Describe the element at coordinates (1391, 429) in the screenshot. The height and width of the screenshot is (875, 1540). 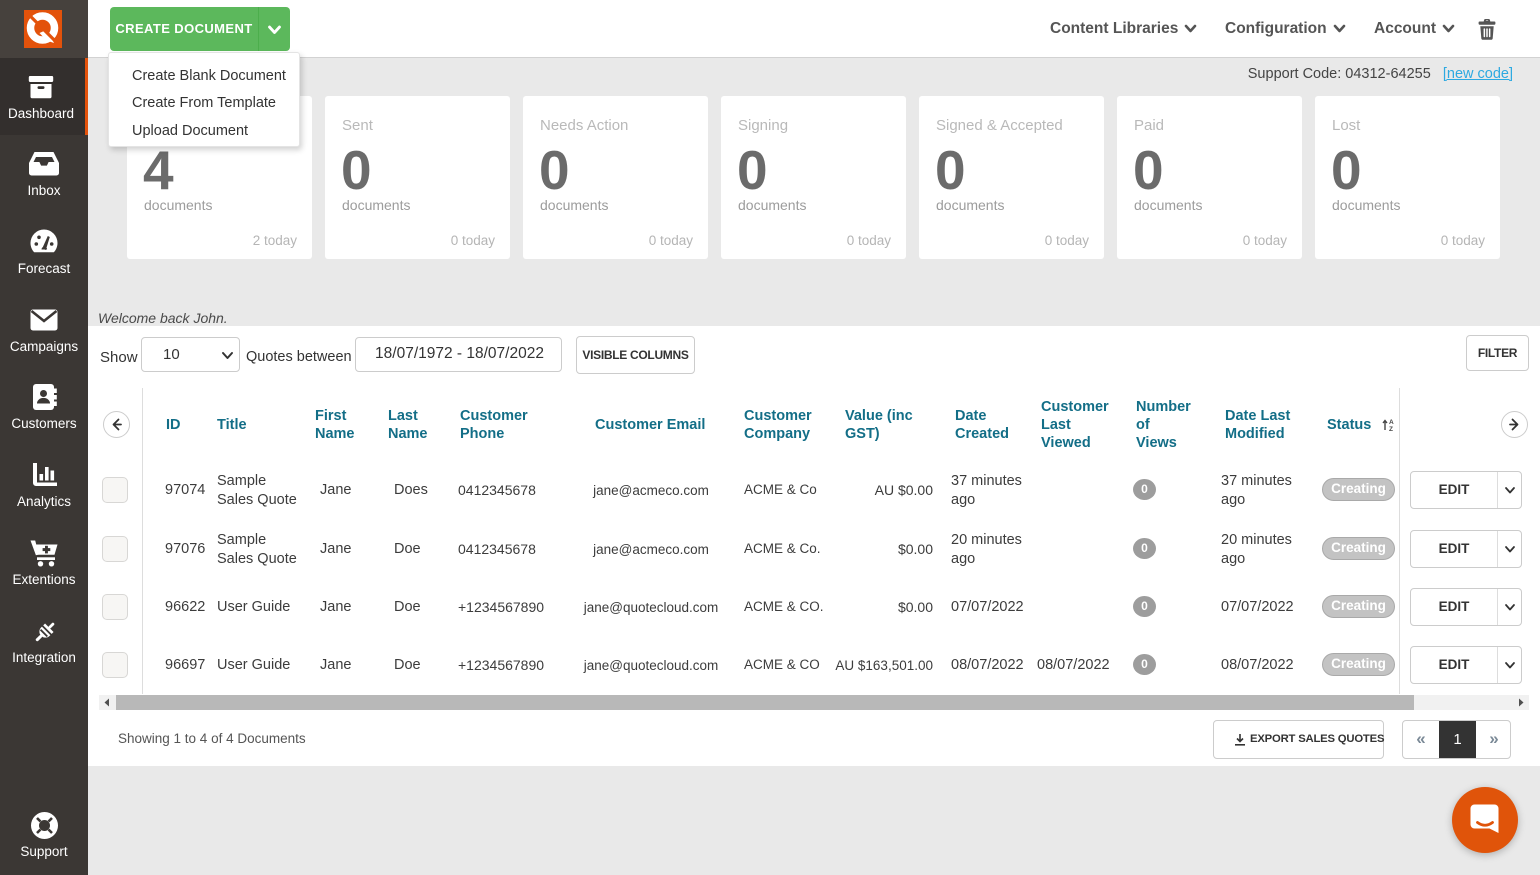
I see `svg-text: Z` at that location.